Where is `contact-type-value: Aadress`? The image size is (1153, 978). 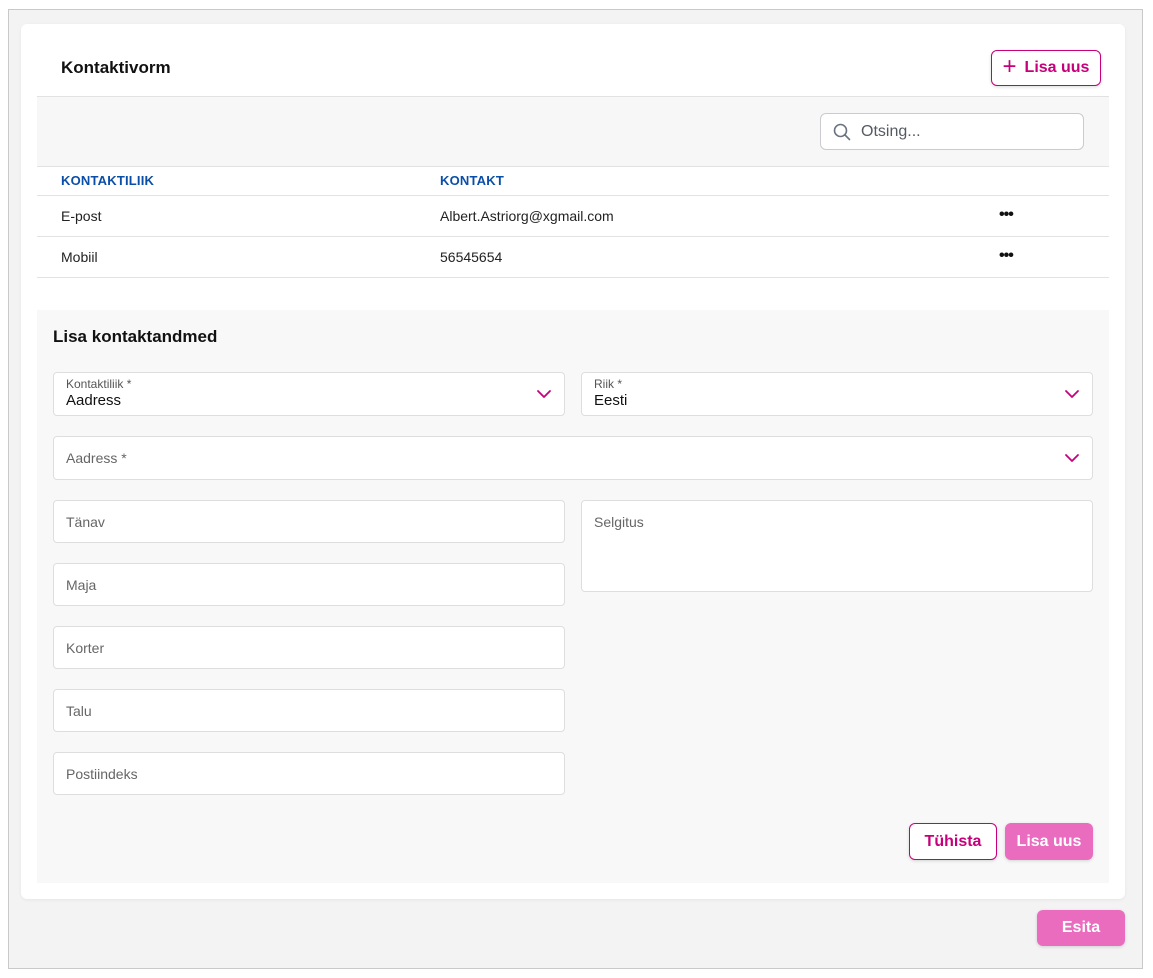
contact-type-value: Aadress is located at coordinates (94, 400).